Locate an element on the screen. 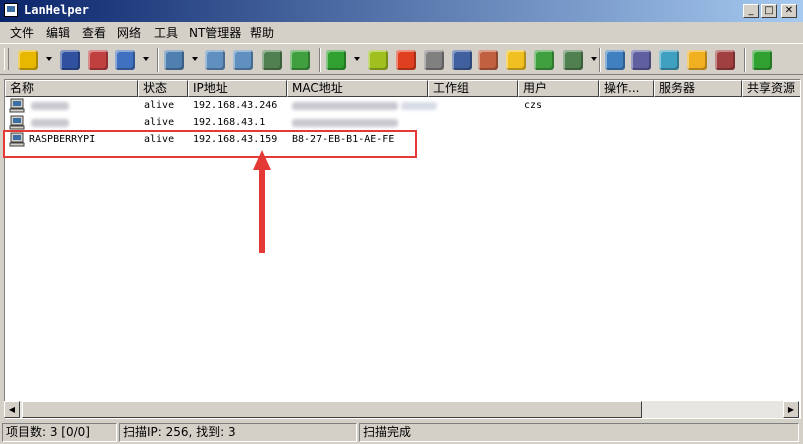 The width and height of the screenshot is (803, 444). table-row: alive 192.168.43.246 czs is located at coordinates (402, 105).